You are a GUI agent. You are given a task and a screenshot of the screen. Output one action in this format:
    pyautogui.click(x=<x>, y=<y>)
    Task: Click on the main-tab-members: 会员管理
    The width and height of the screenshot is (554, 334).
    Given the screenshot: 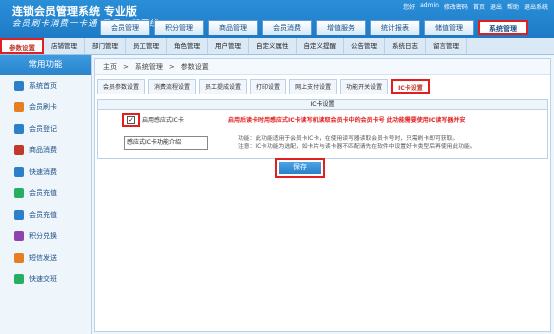 What is the action you would take?
    pyautogui.click(x=125, y=27)
    